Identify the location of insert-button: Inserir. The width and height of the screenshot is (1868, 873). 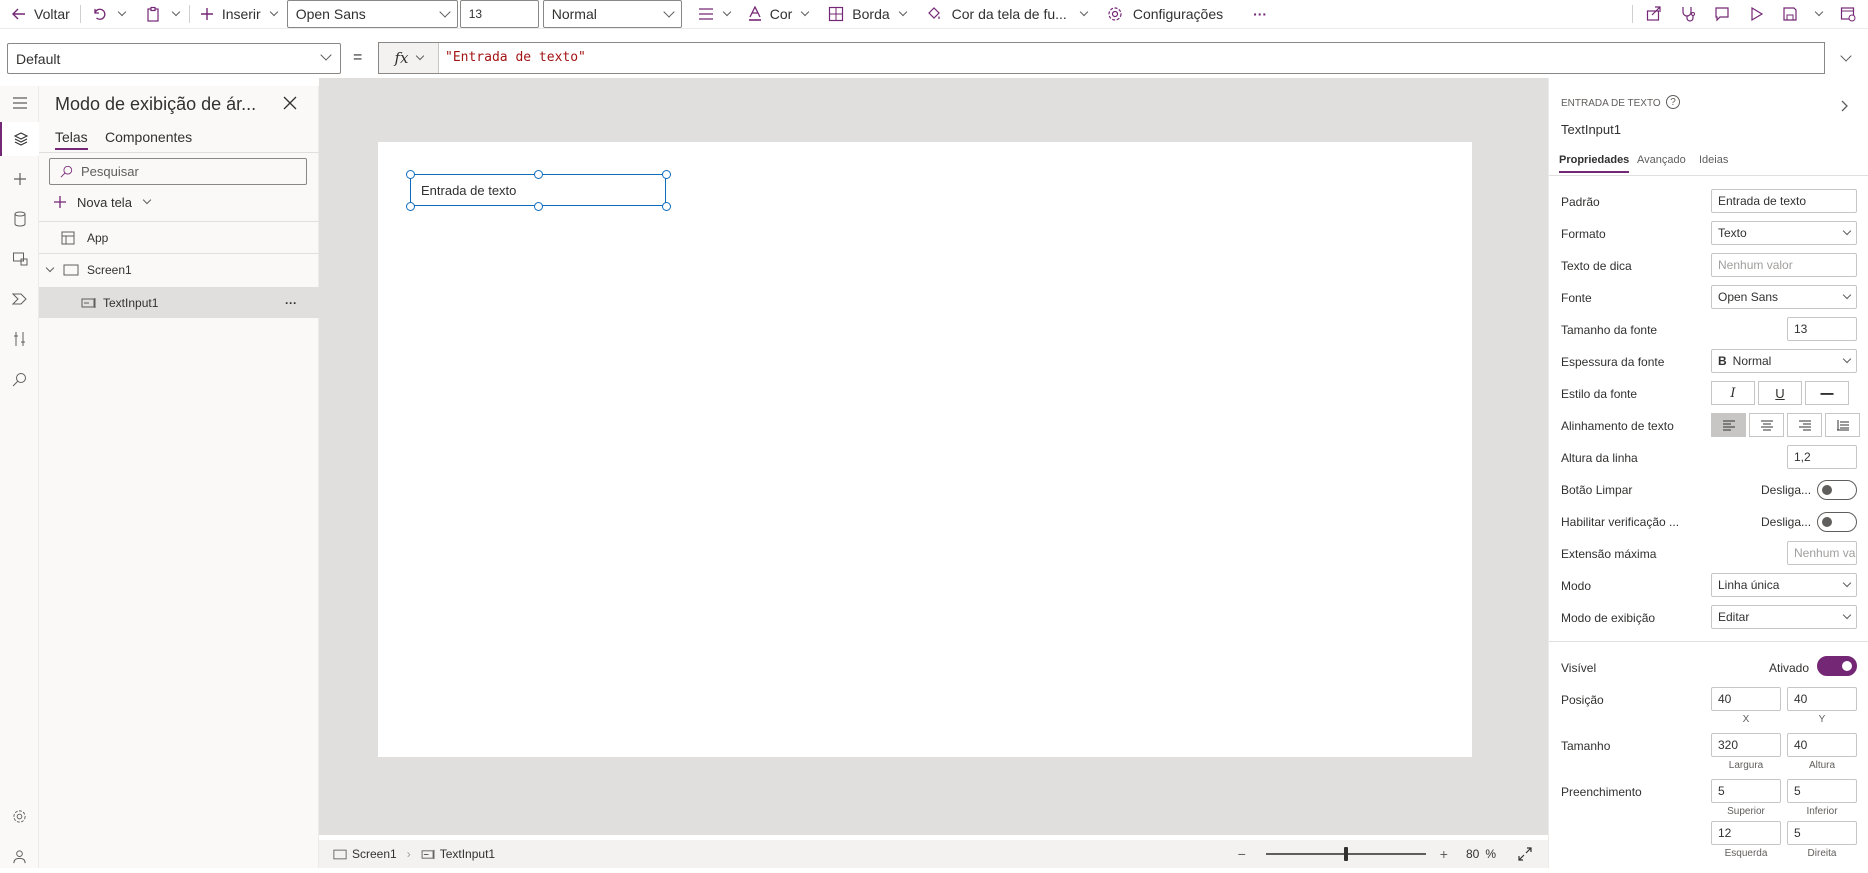
(238, 14).